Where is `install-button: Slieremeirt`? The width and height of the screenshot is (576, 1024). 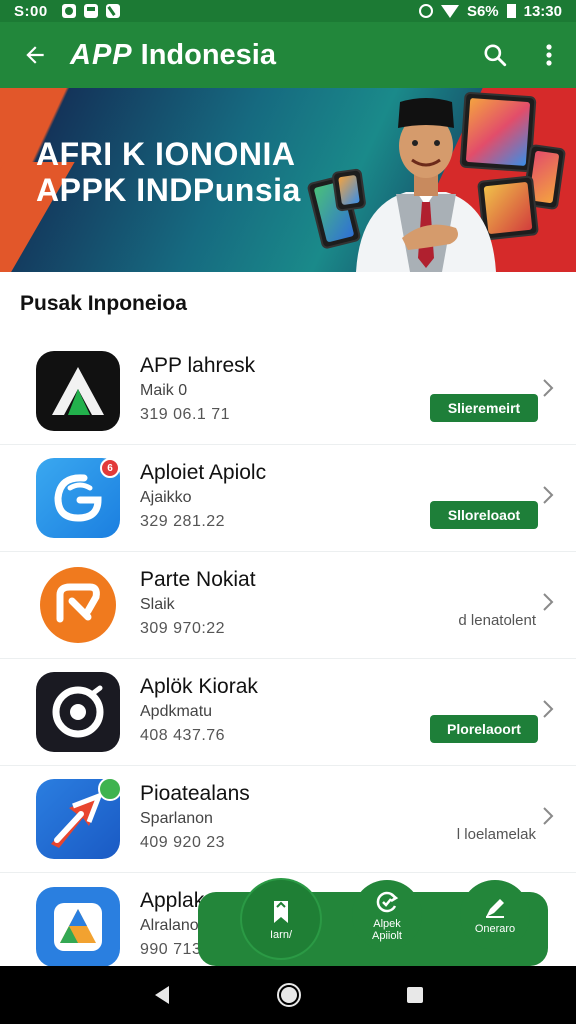
install-button: Slieremeirt is located at coordinates (484, 408).